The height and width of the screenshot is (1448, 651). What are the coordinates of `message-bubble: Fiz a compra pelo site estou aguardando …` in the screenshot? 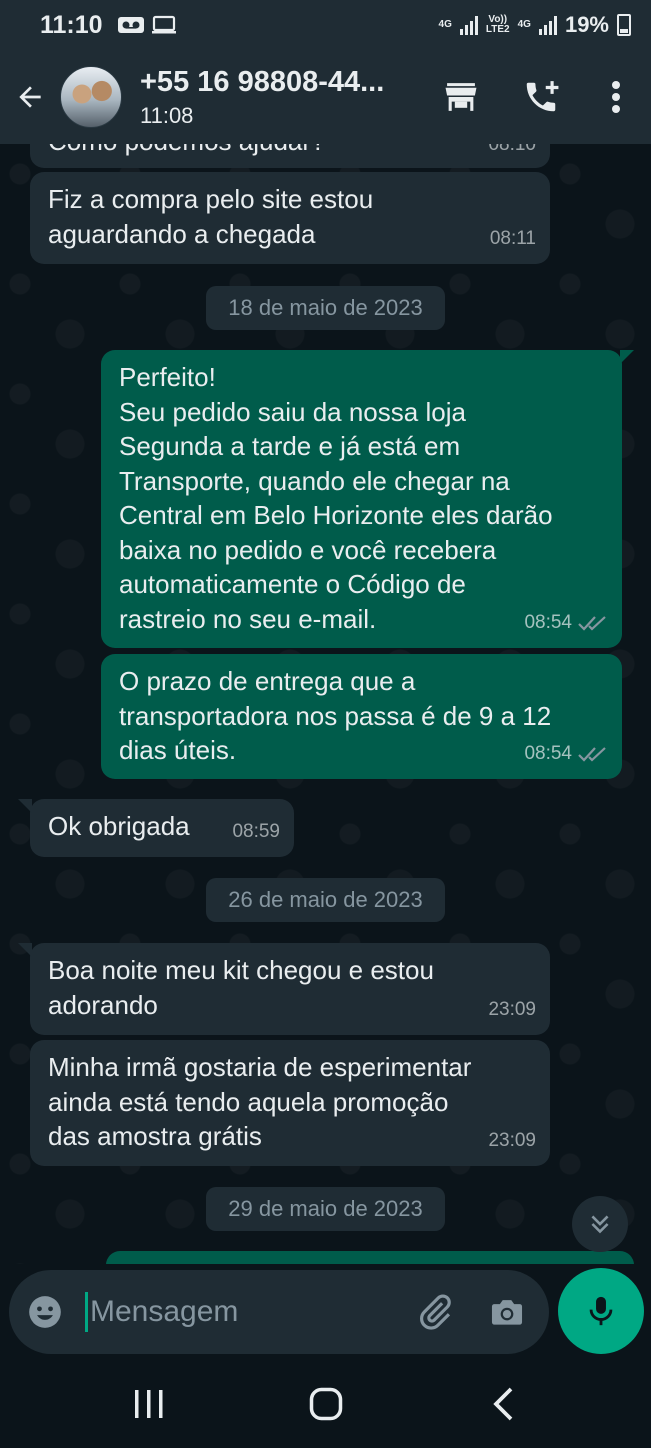 It's located at (290, 218).